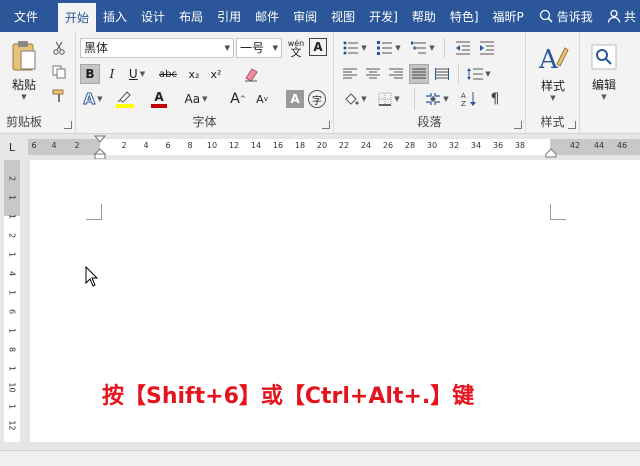  I want to click on multilevel-list-button: ▼, so click(423, 48).